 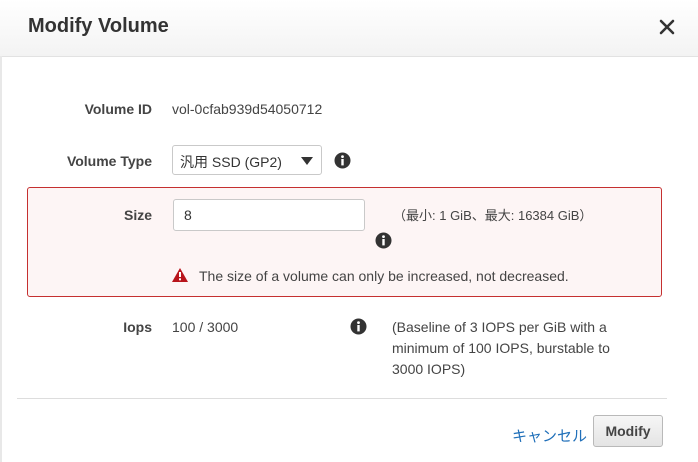 I want to click on iops-label: Iops, so click(x=137, y=327).